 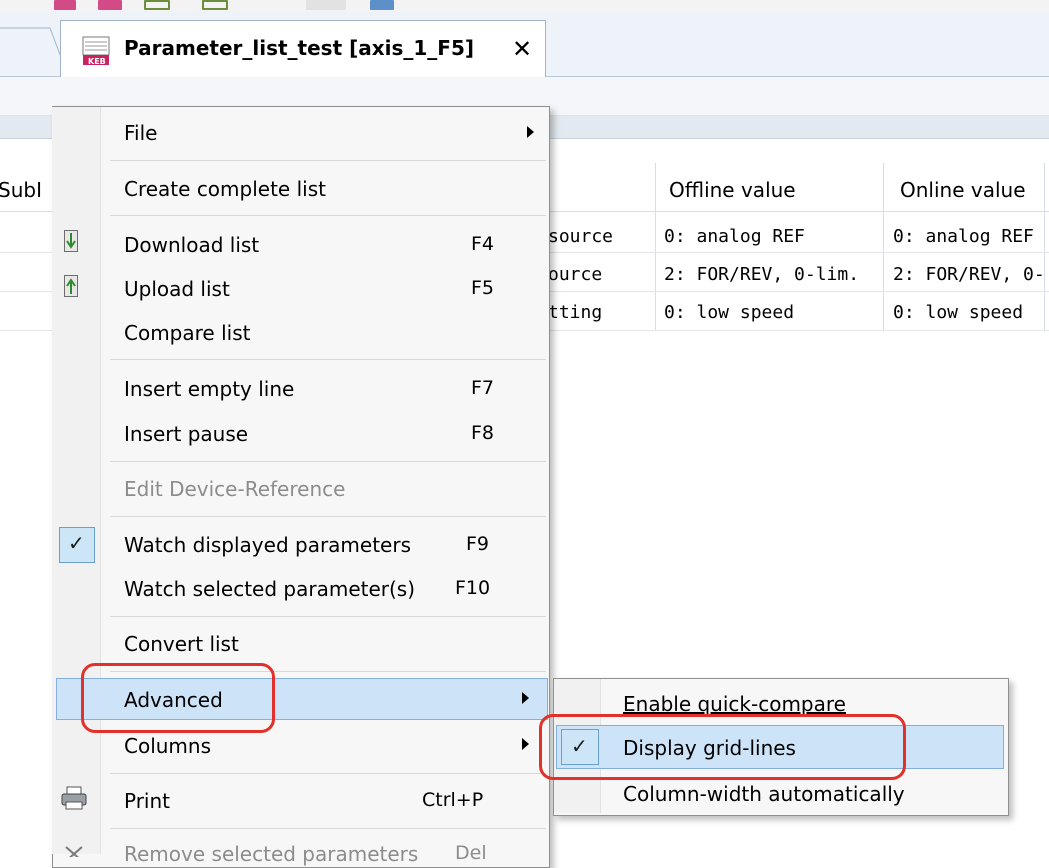 What do you see at coordinates (147, 801) in the screenshot?
I see `menu-item-print: Print` at bounding box center [147, 801].